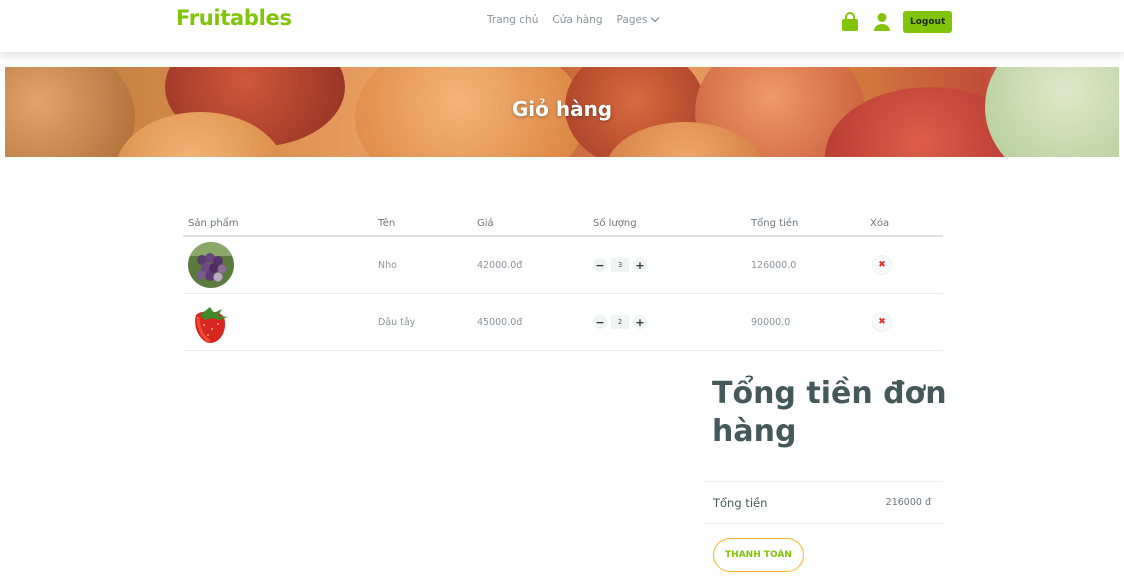  I want to click on quantity-stepper: − 3 +, so click(672, 265).